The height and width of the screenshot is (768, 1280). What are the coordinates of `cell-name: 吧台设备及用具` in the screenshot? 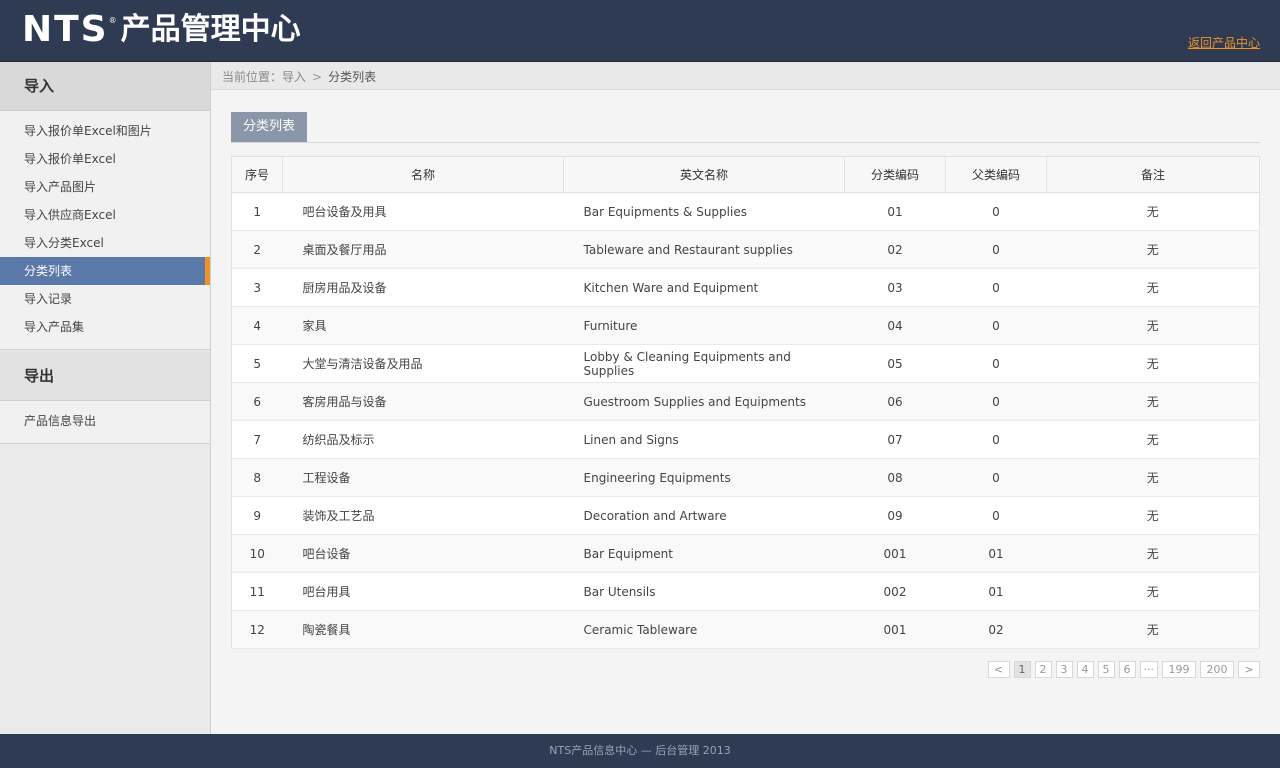 It's located at (423, 211).